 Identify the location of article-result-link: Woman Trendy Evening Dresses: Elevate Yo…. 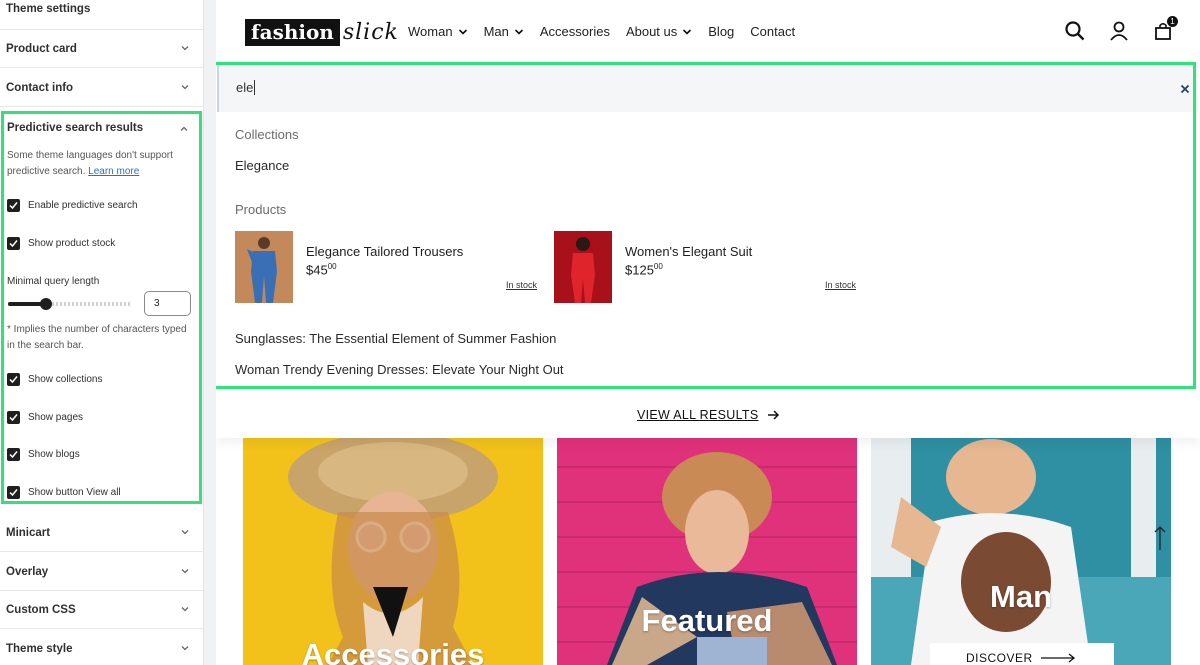
(399, 369).